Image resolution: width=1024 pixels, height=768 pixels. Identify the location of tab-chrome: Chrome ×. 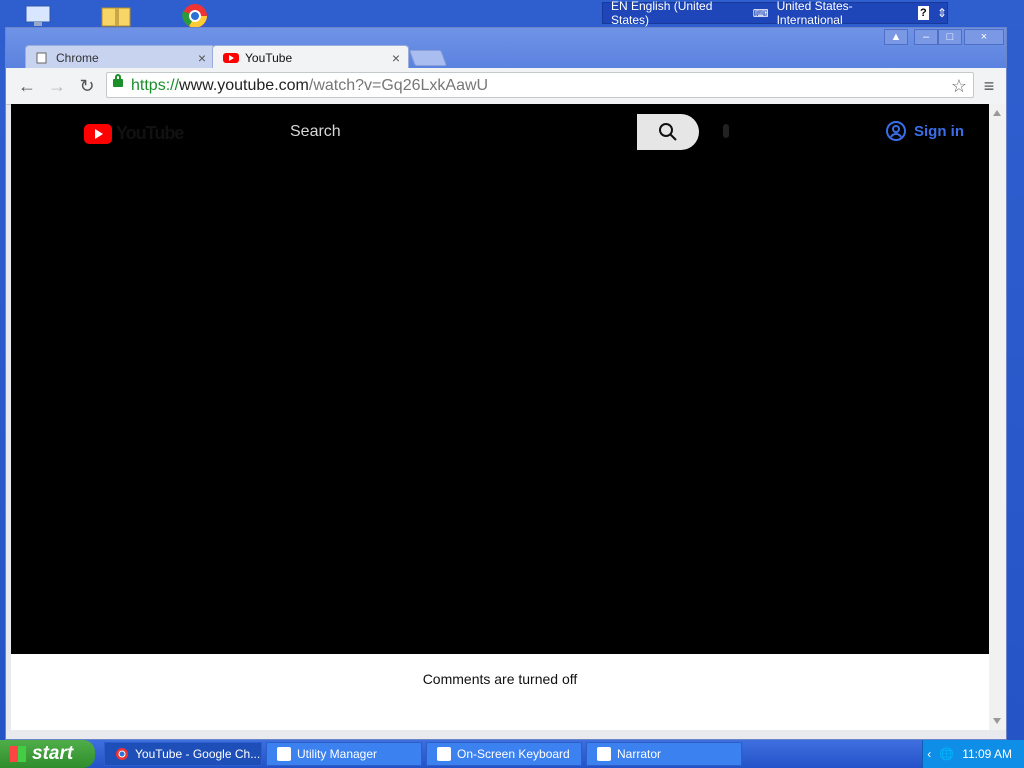
(120, 57).